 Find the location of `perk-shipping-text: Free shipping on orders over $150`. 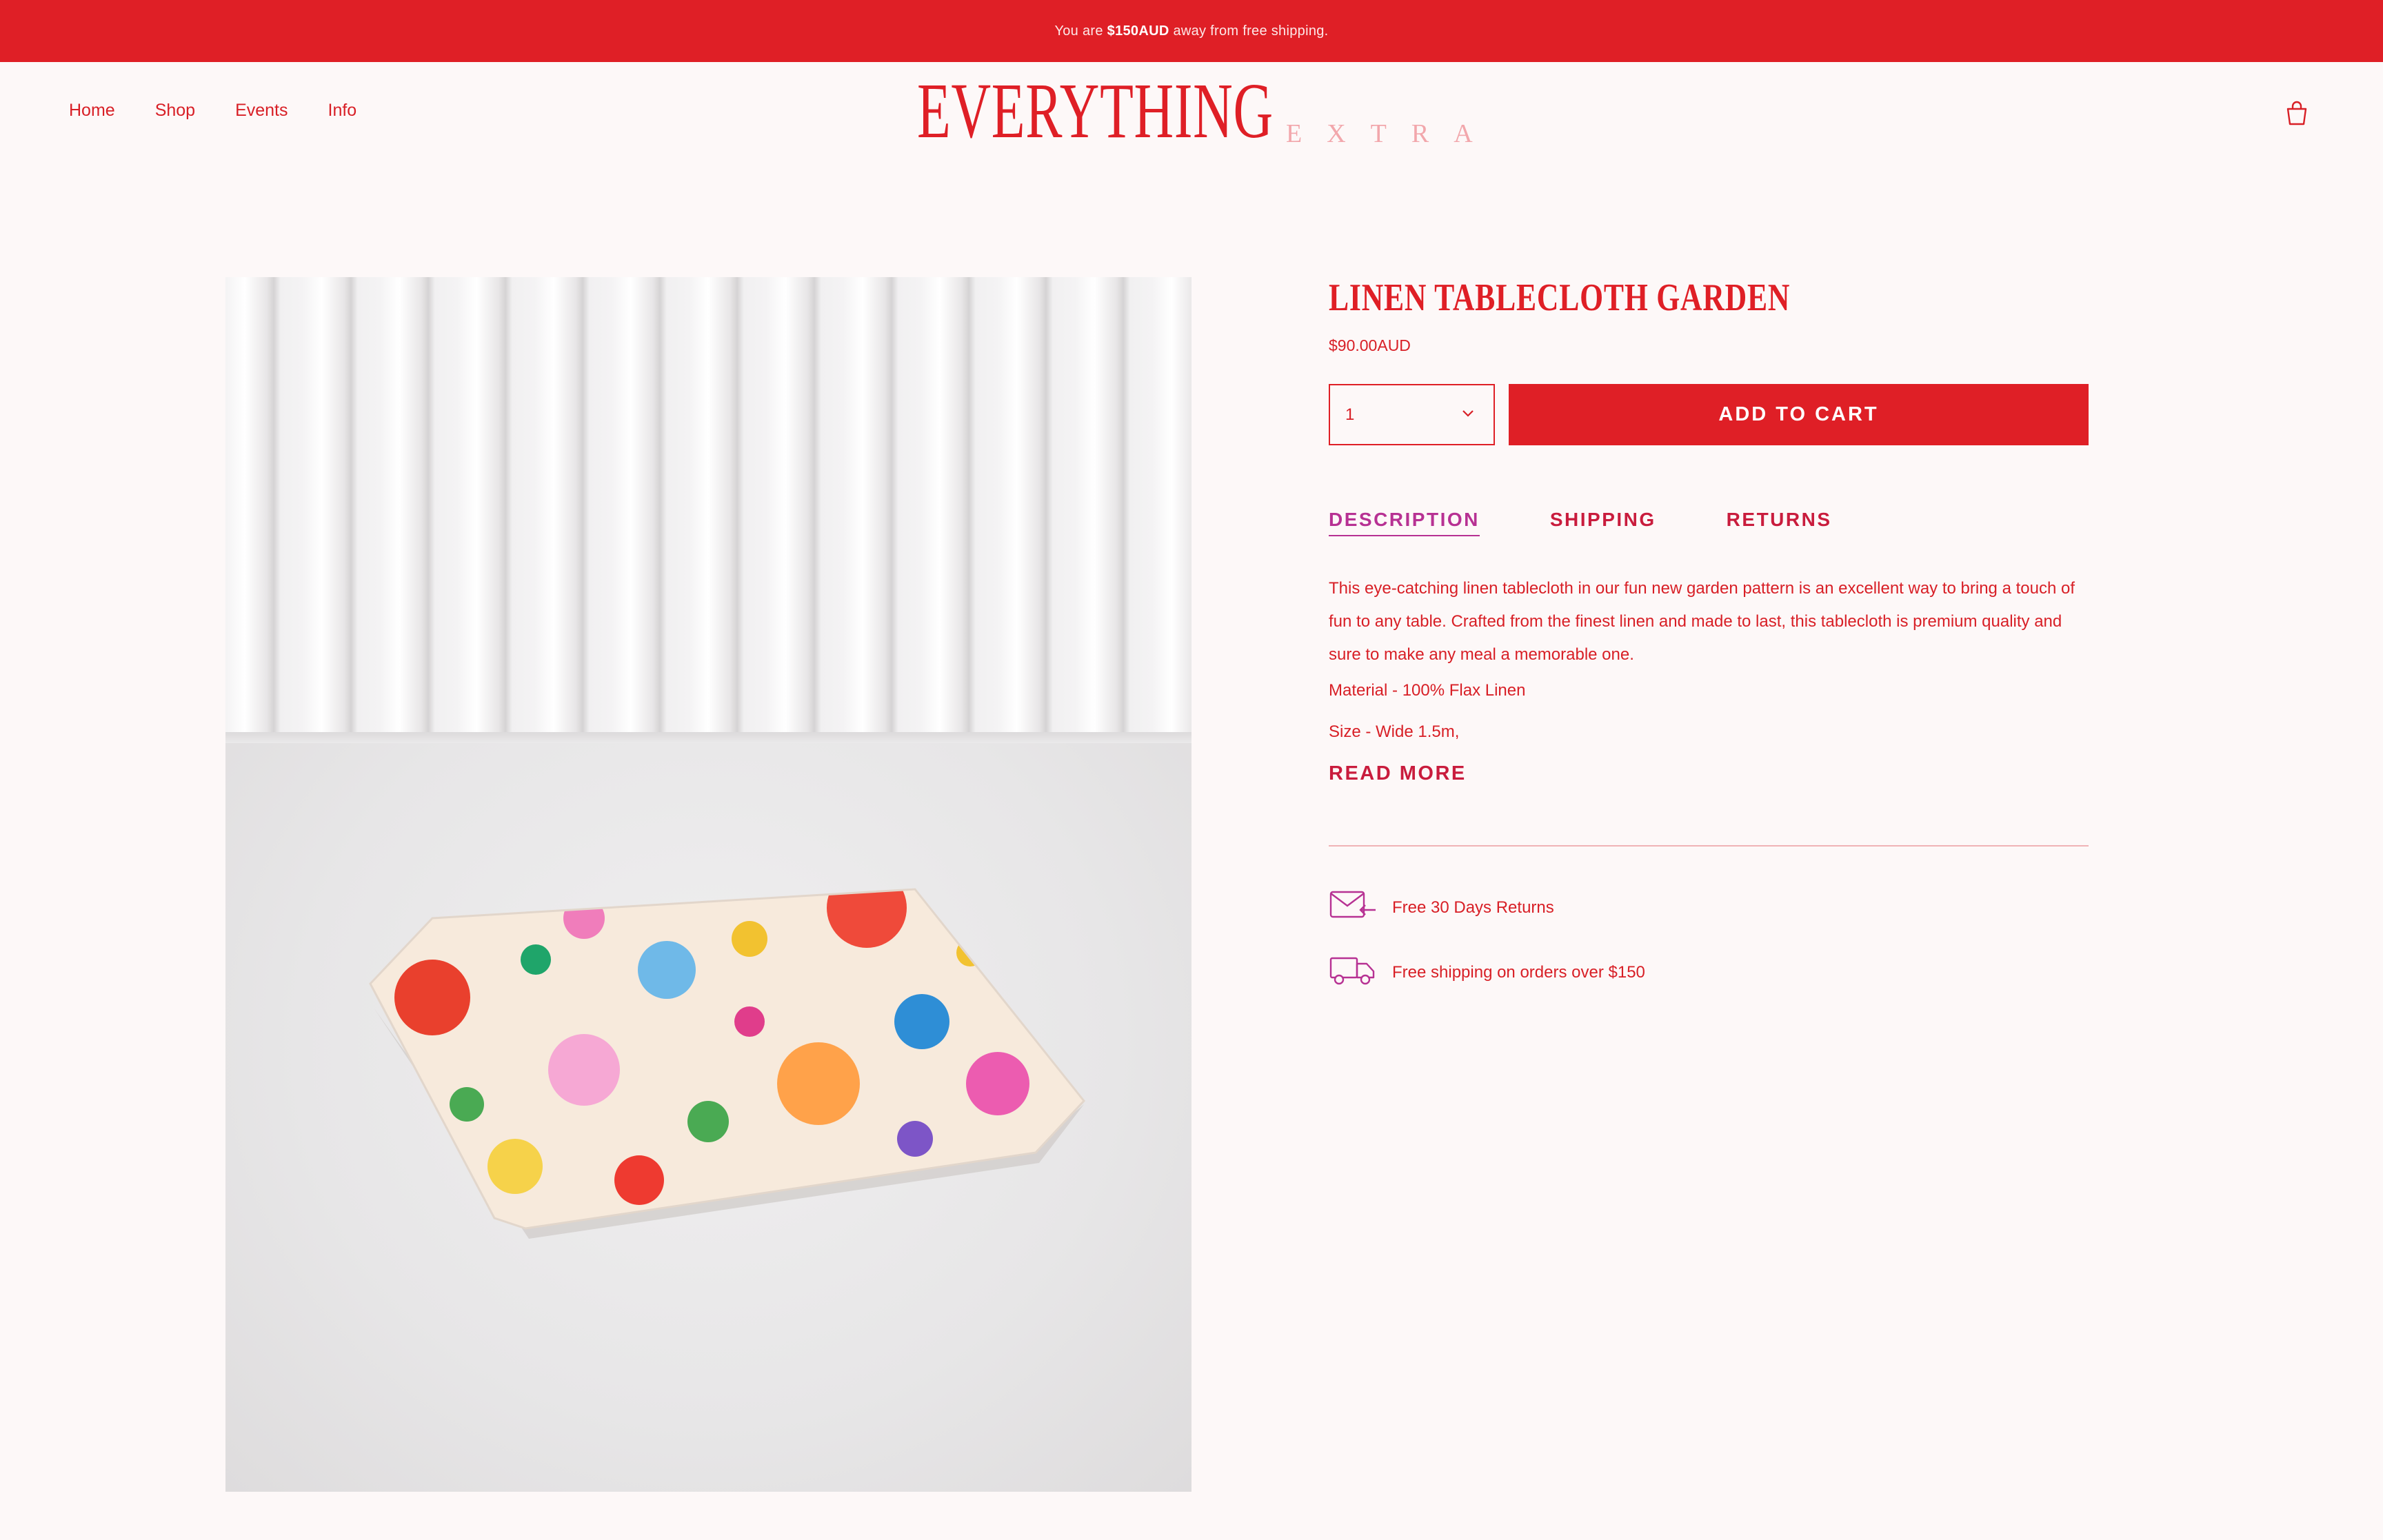

perk-shipping-text: Free shipping on orders over $150 is located at coordinates (1518, 972).